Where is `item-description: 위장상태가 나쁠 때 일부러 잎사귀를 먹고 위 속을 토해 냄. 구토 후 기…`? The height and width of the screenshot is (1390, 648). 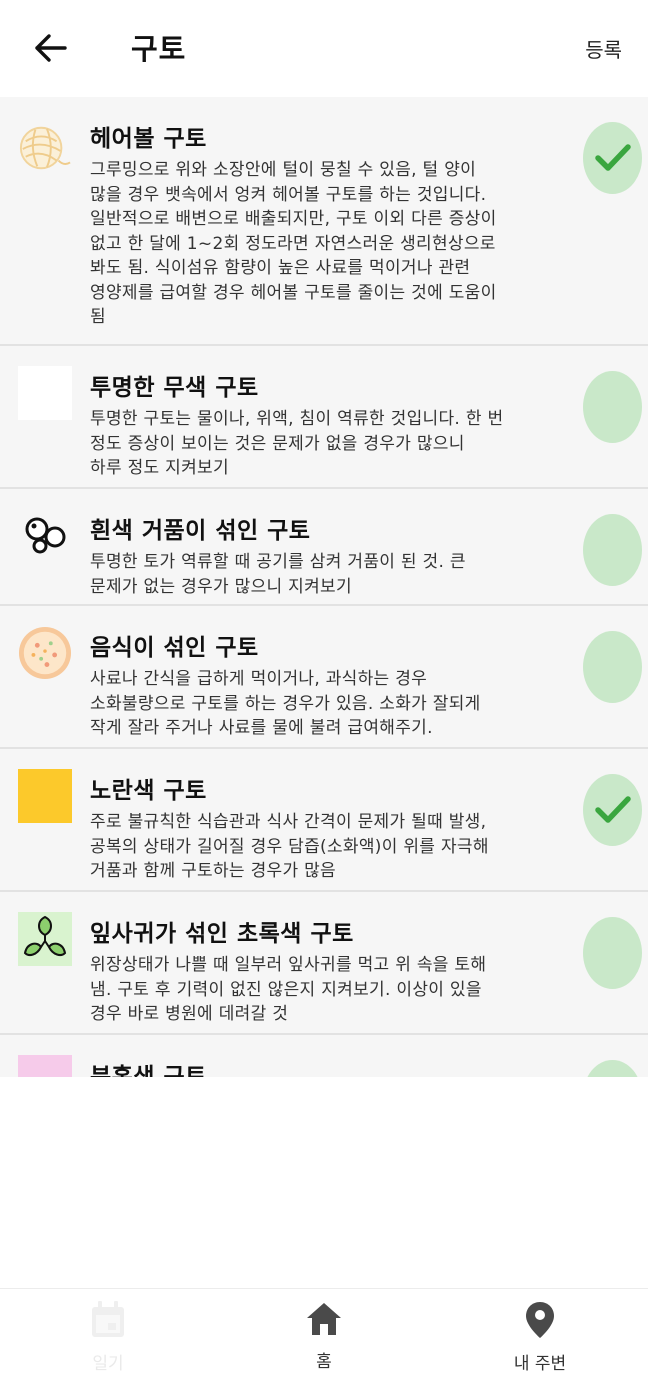
item-description: 위장상태가 나쁠 때 일부러 잎사귀를 먹고 위 속을 토해 냄. 구토 후 기… is located at coordinates (288, 989).